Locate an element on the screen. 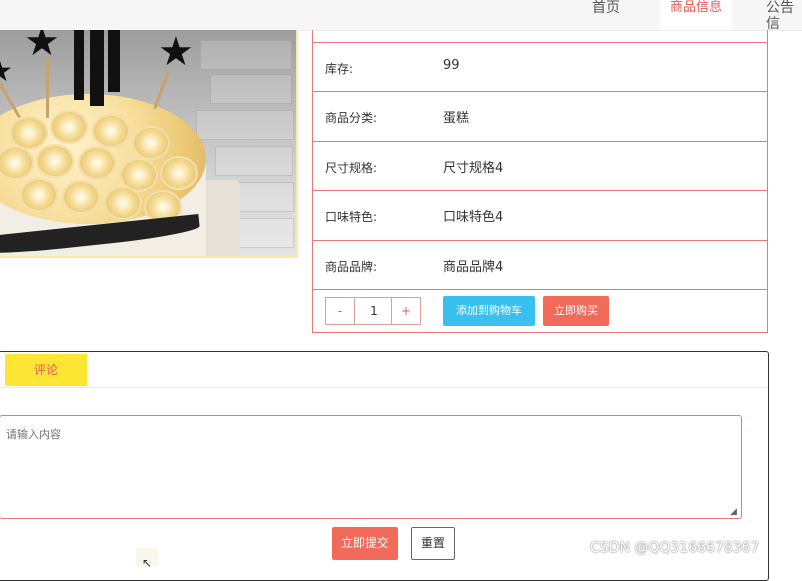 The width and height of the screenshot is (802, 581). brand-value: 商品品牌4 is located at coordinates (473, 267).